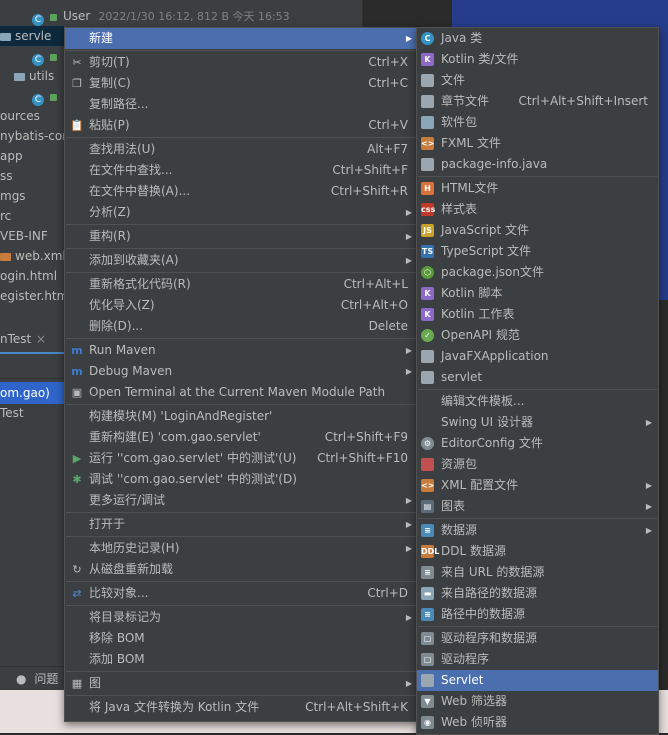 This screenshot has width=668, height=735. I want to click on run-selected-item: om.gao), so click(32, 393).